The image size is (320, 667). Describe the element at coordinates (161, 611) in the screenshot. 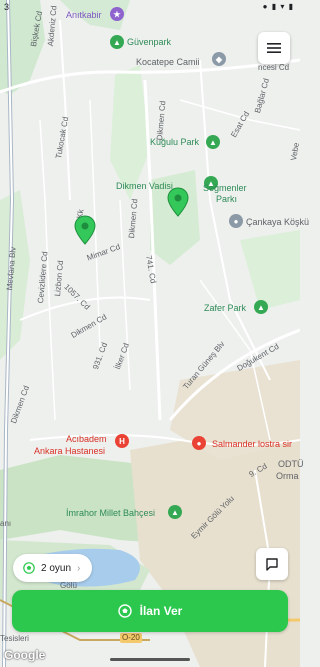

I see `create-listing-label: İlan Ver` at that location.